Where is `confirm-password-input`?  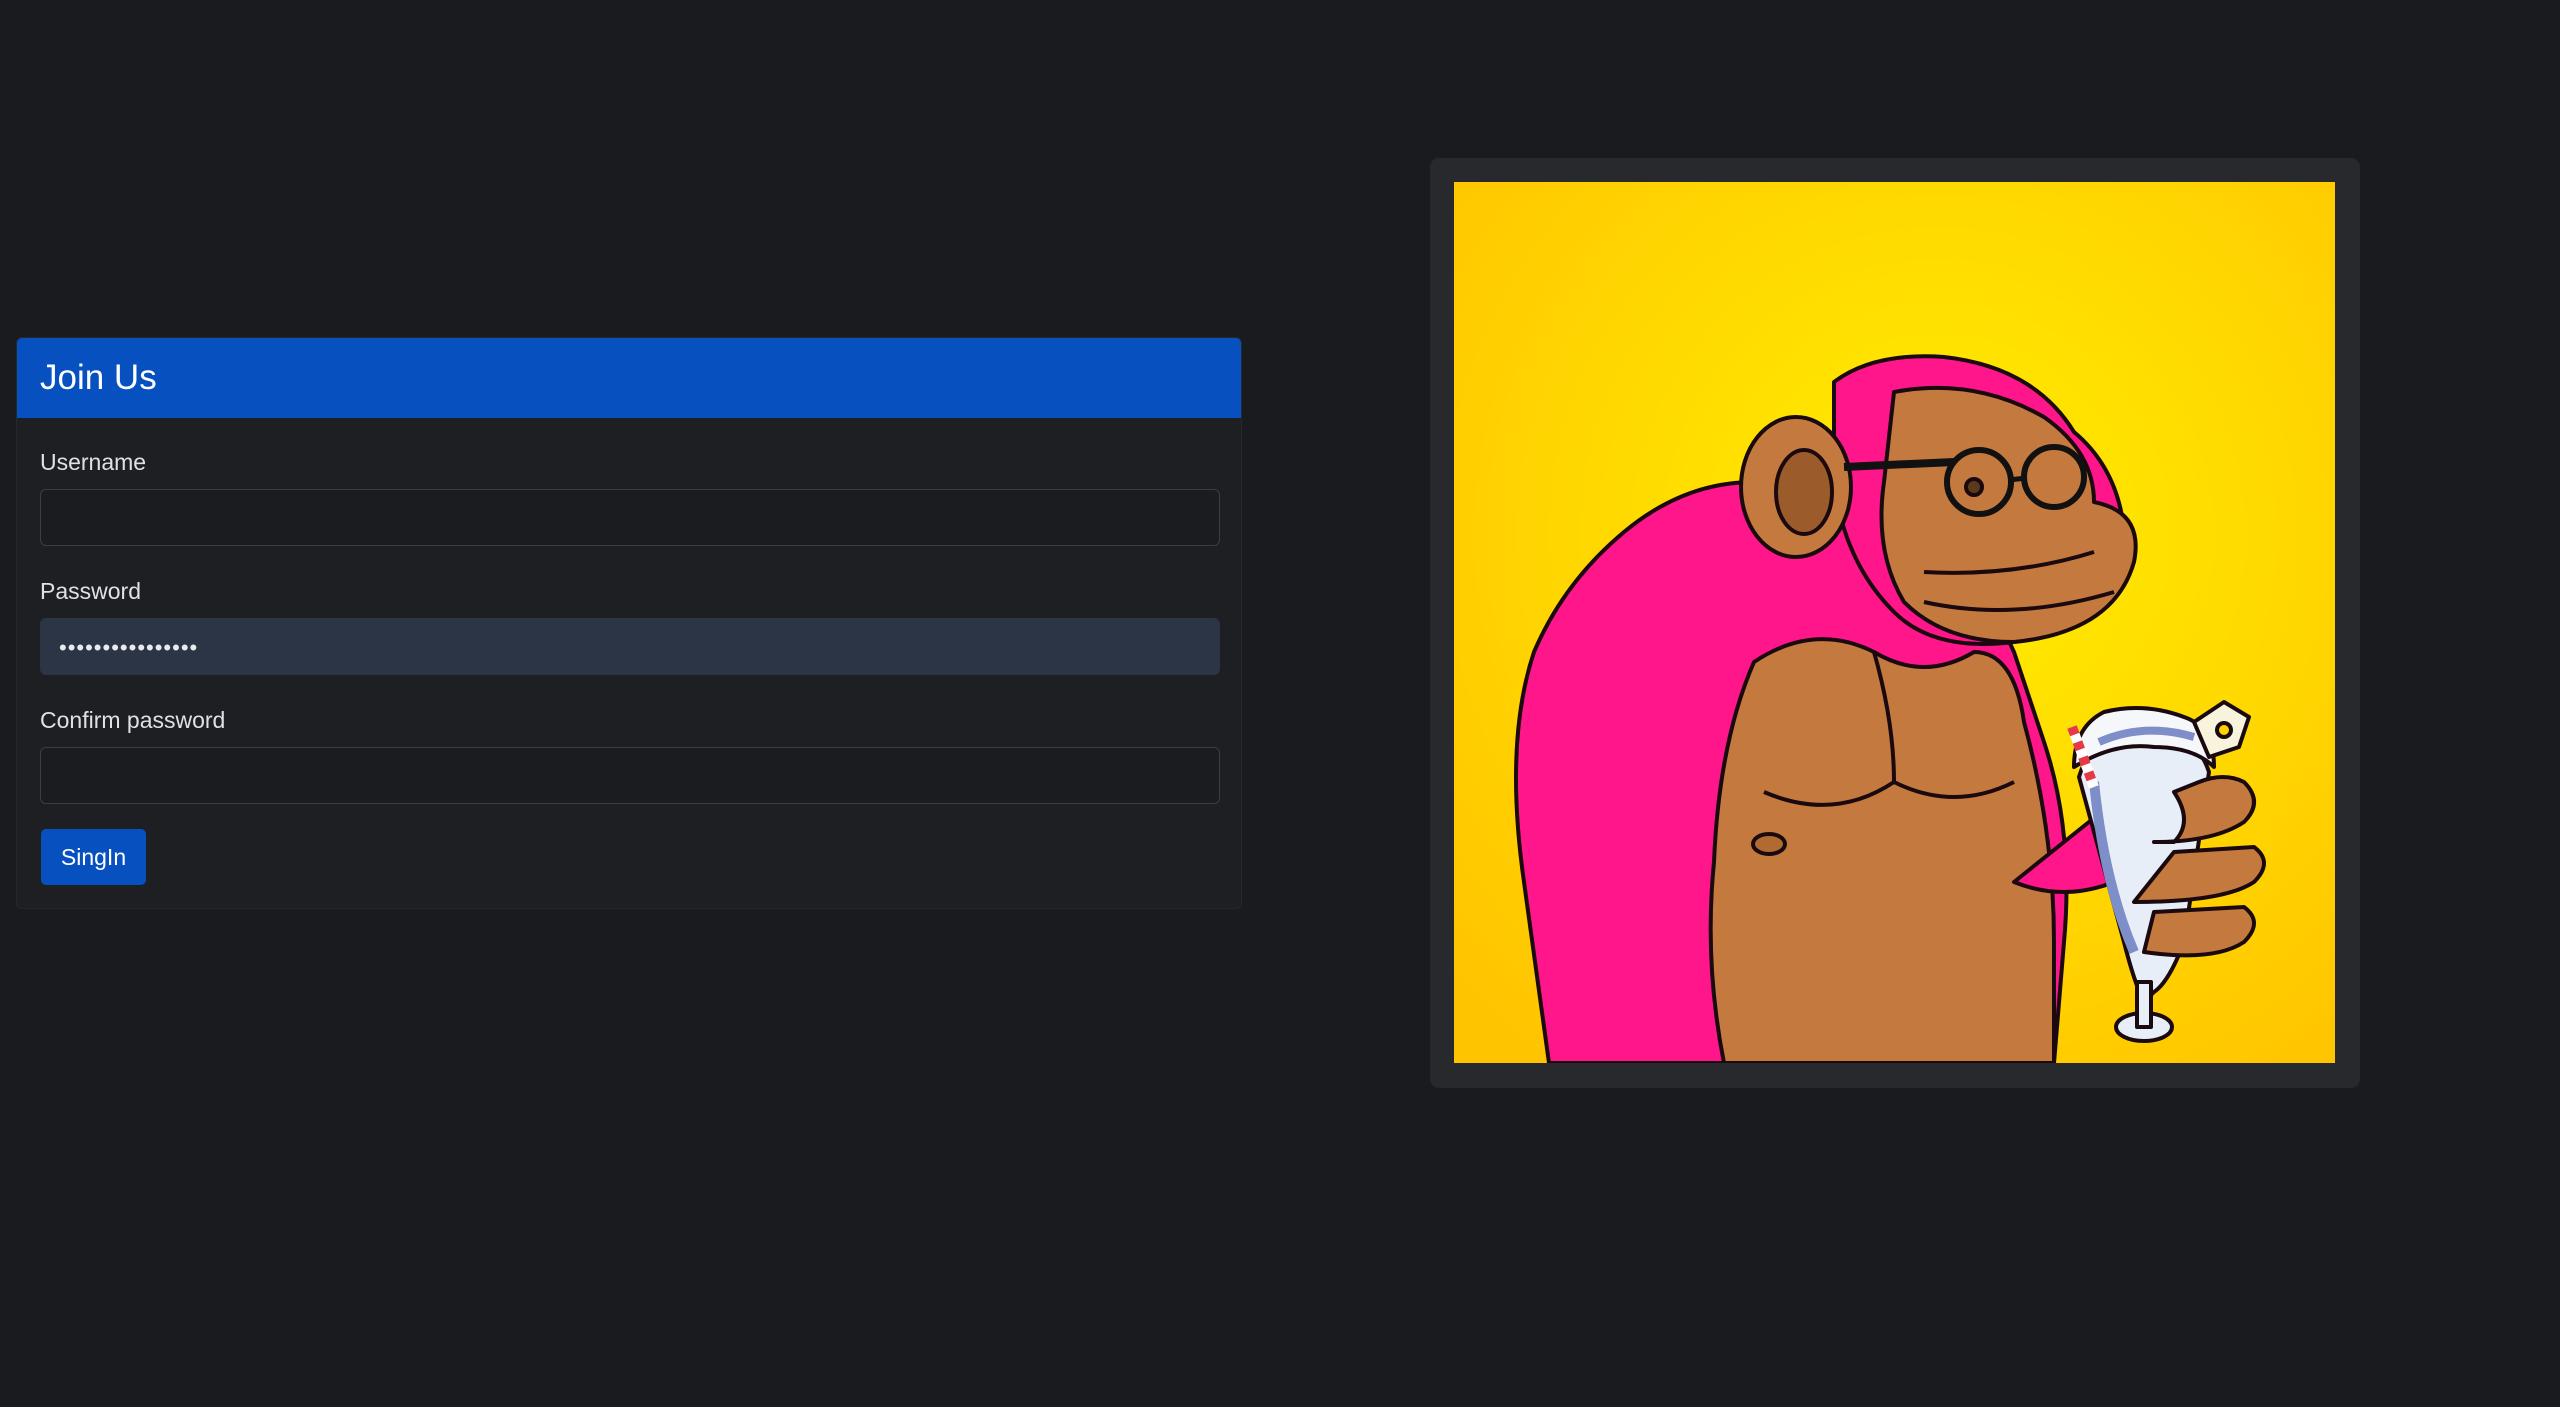 confirm-password-input is located at coordinates (630, 775).